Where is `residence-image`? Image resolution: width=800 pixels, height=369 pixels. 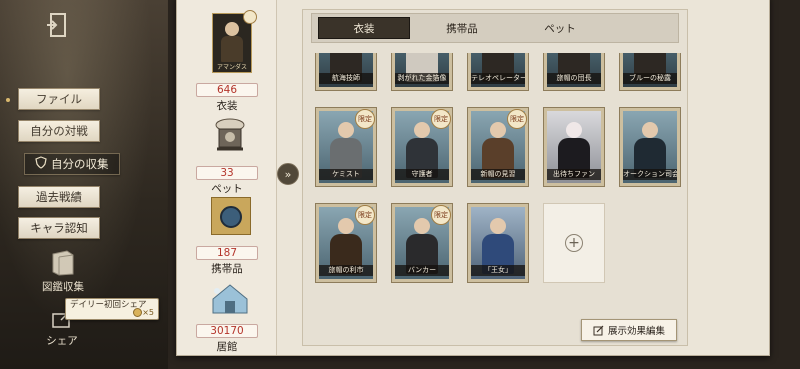
residence-image is located at coordinates (230, 298).